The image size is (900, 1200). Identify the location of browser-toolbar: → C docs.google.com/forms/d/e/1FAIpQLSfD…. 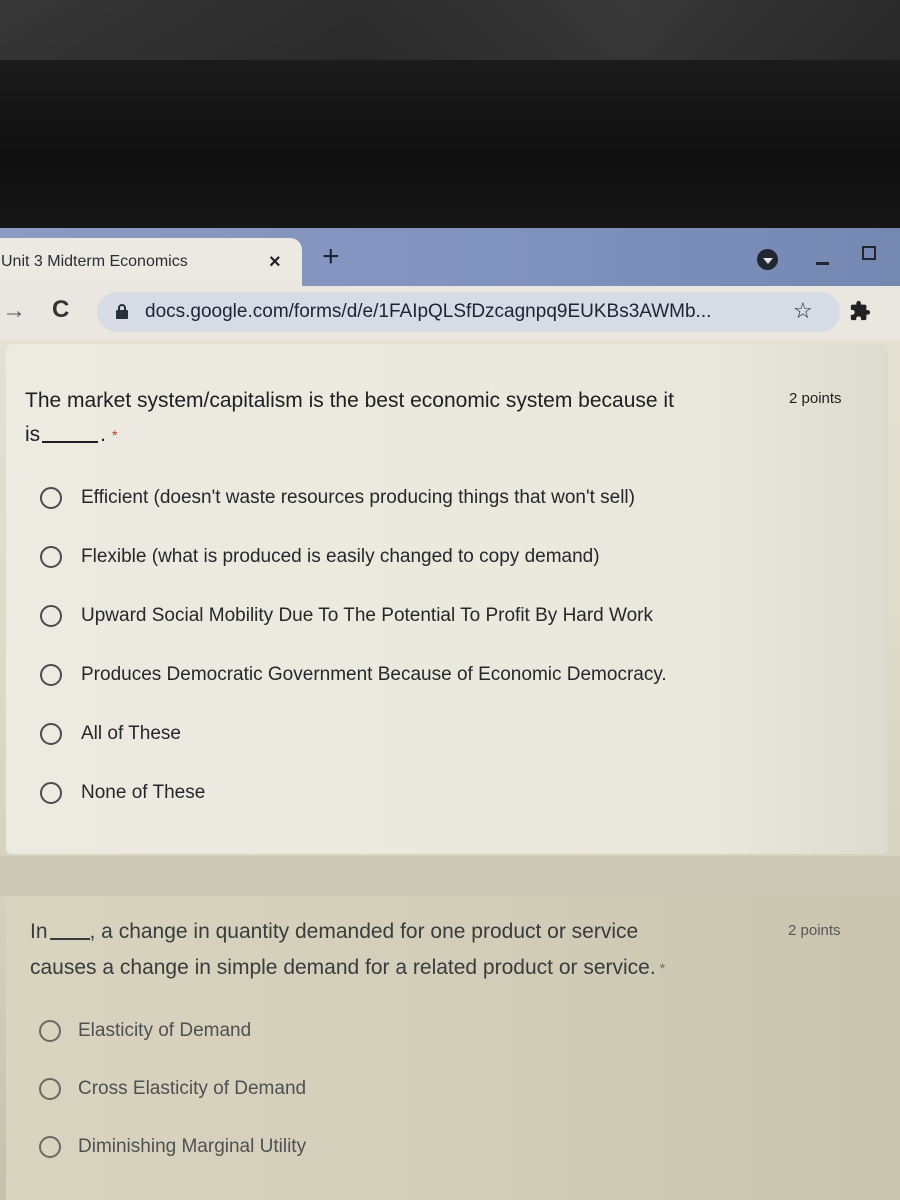
(450, 313).